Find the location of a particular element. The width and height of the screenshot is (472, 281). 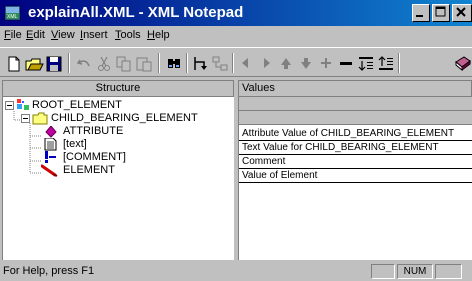

new-button is located at coordinates (14, 63).